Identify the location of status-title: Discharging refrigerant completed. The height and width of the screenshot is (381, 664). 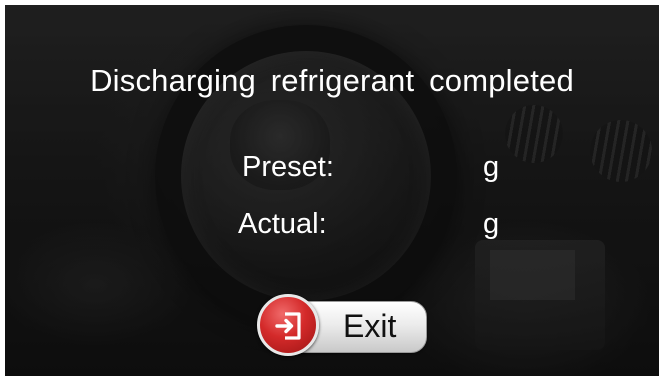
(332, 80).